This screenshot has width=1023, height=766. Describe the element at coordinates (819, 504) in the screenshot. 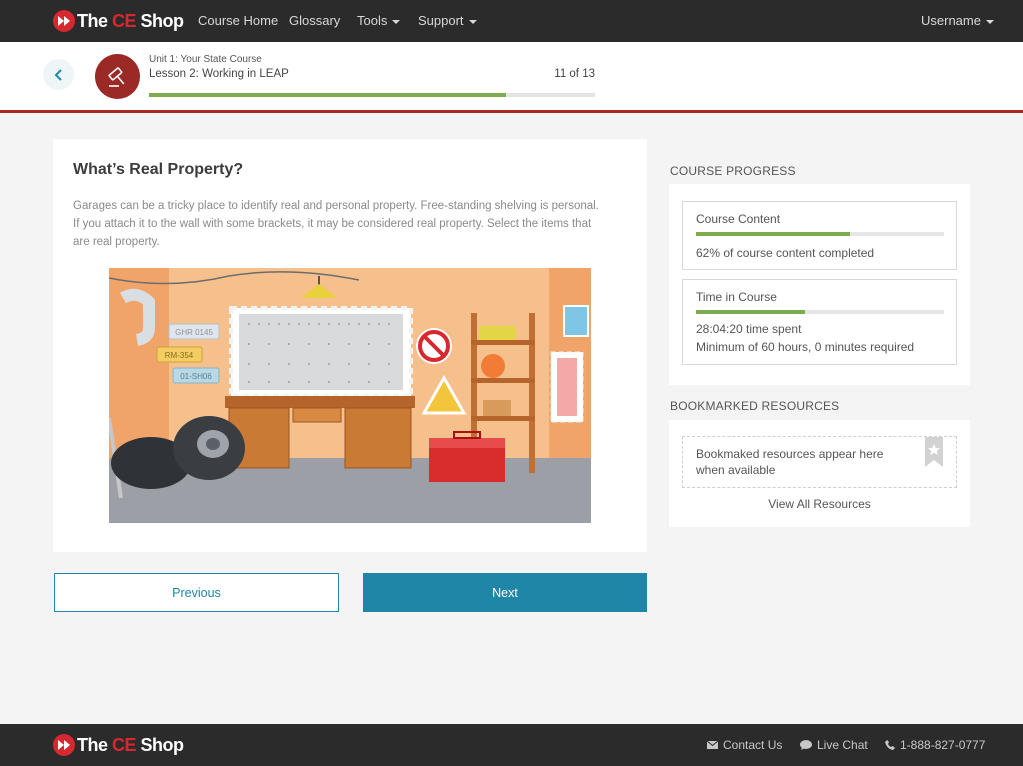

I see `view-all-resources-link: View All Resources` at that location.